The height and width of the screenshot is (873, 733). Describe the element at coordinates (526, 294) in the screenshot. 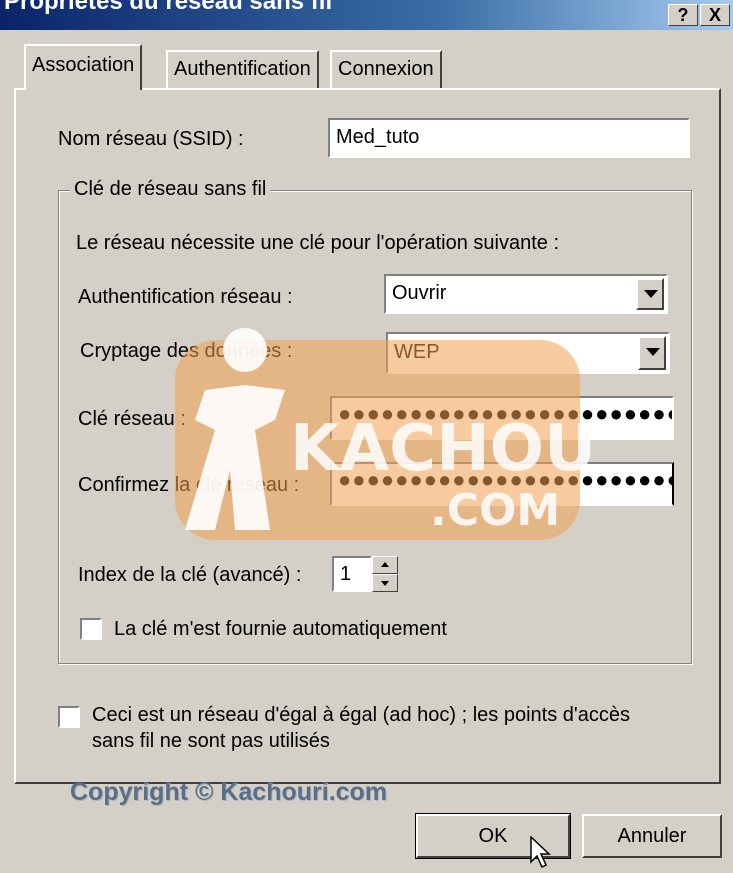

I see `auth-select: Ouvrir` at that location.